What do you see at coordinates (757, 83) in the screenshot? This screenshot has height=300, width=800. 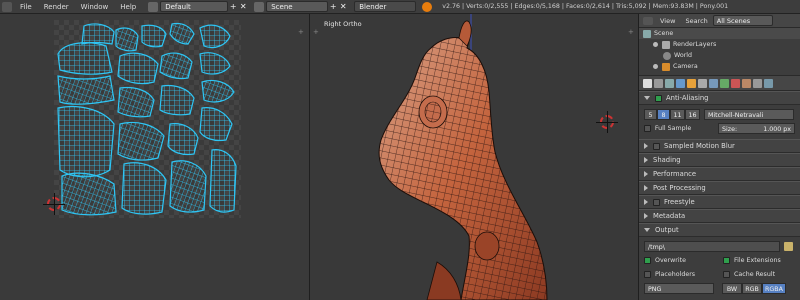 I see `particles-tab-icon` at bounding box center [757, 83].